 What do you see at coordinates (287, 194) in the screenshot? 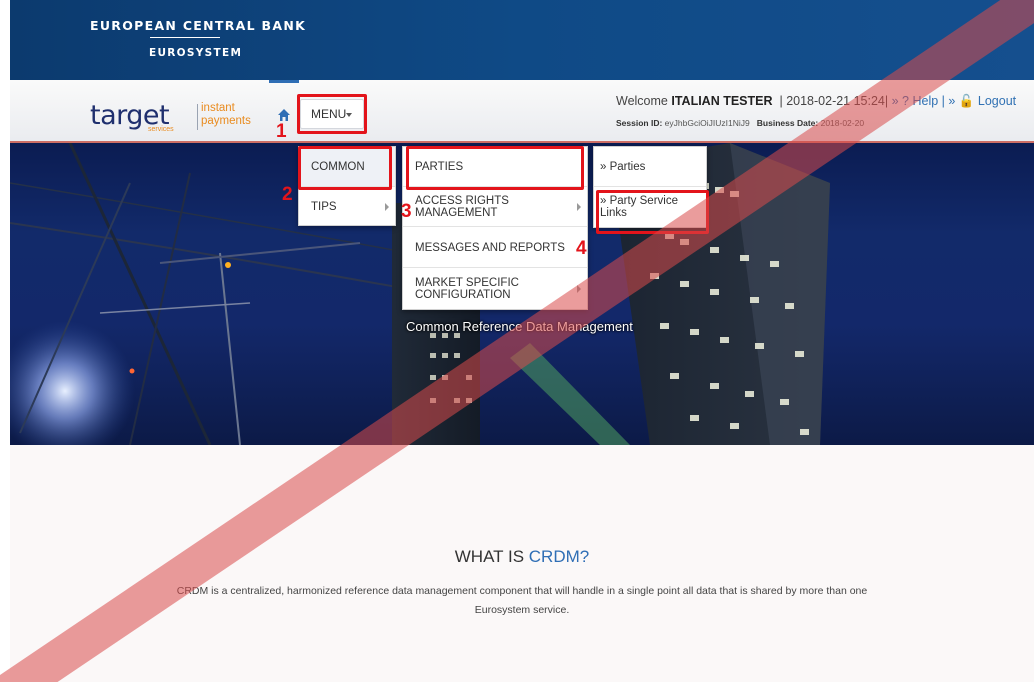
I see `annotation-number-2: 2` at bounding box center [287, 194].